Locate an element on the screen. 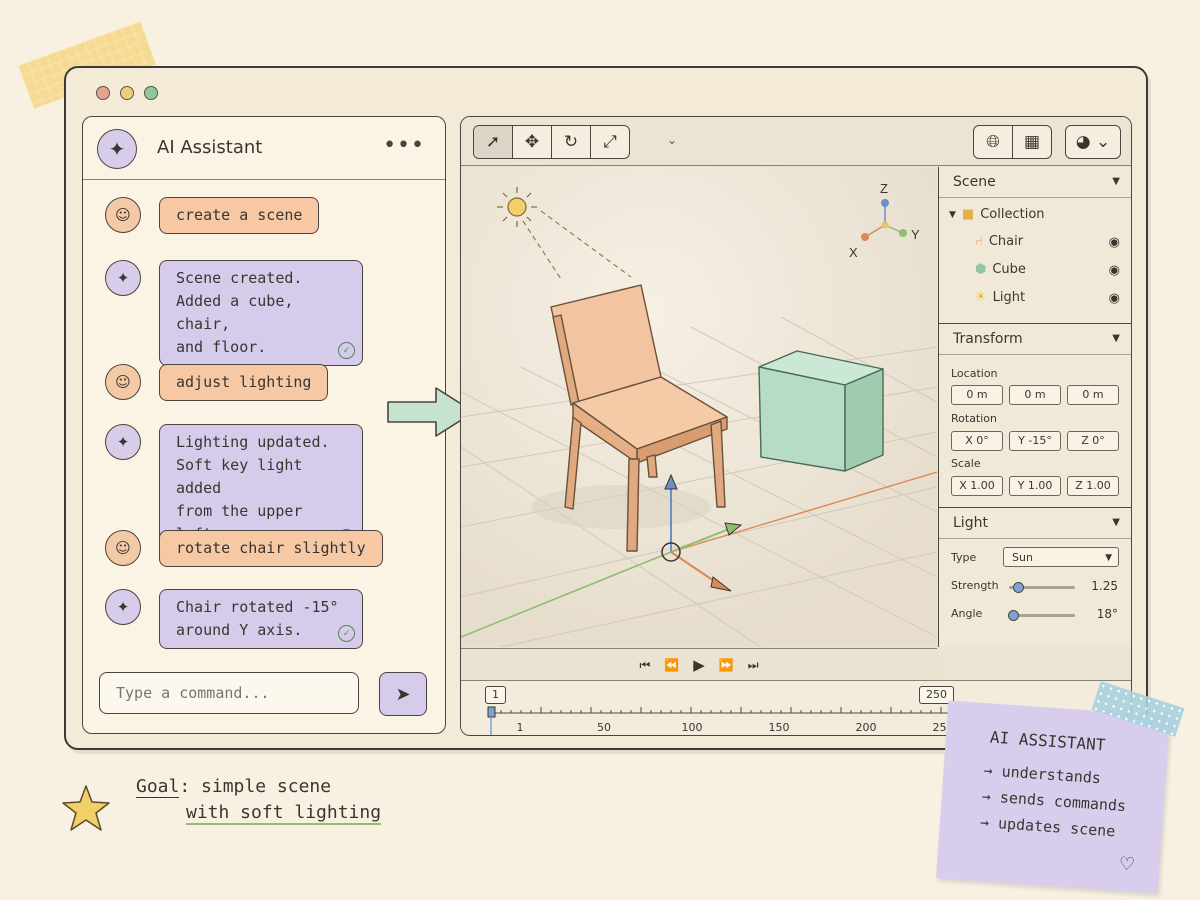 This screenshot has width=1200, height=900. location-z-field: 0 m is located at coordinates (1093, 395).